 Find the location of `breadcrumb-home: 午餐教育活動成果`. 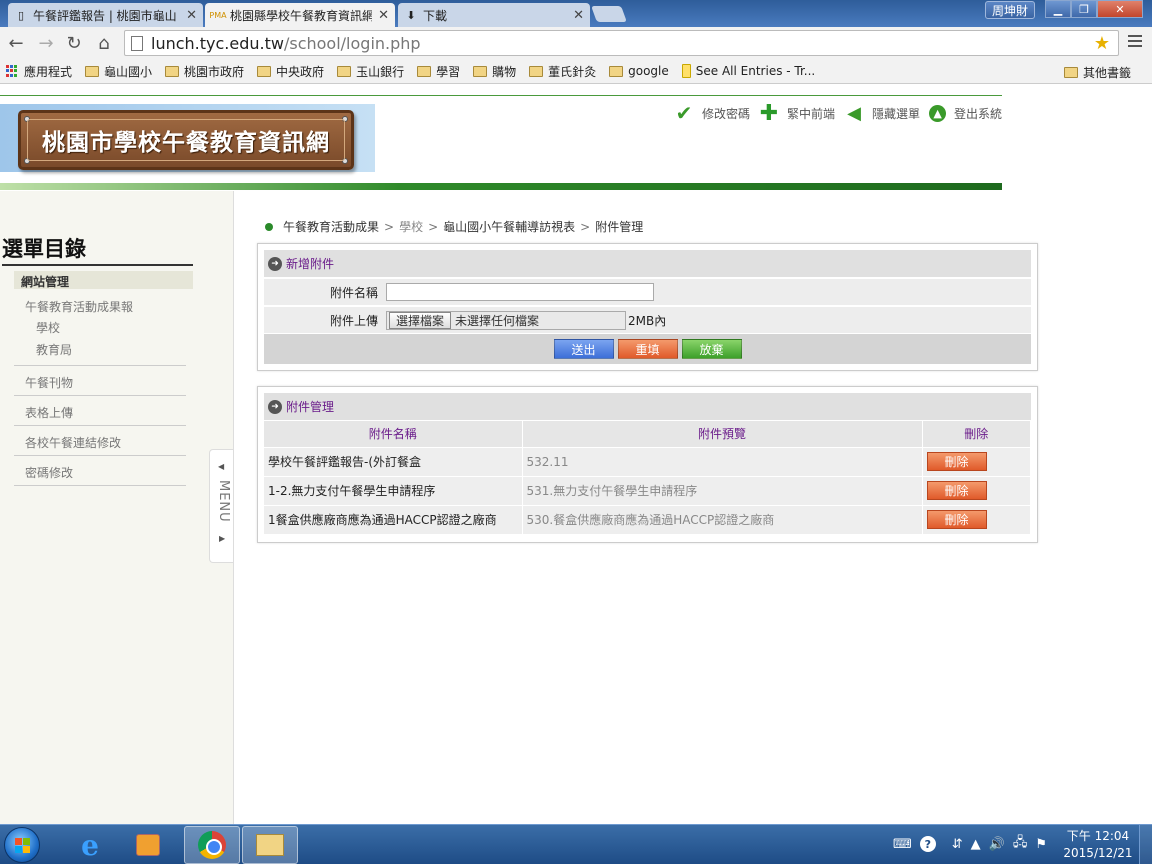

breadcrumb-home: 午餐教育活動成果 is located at coordinates (331, 226).